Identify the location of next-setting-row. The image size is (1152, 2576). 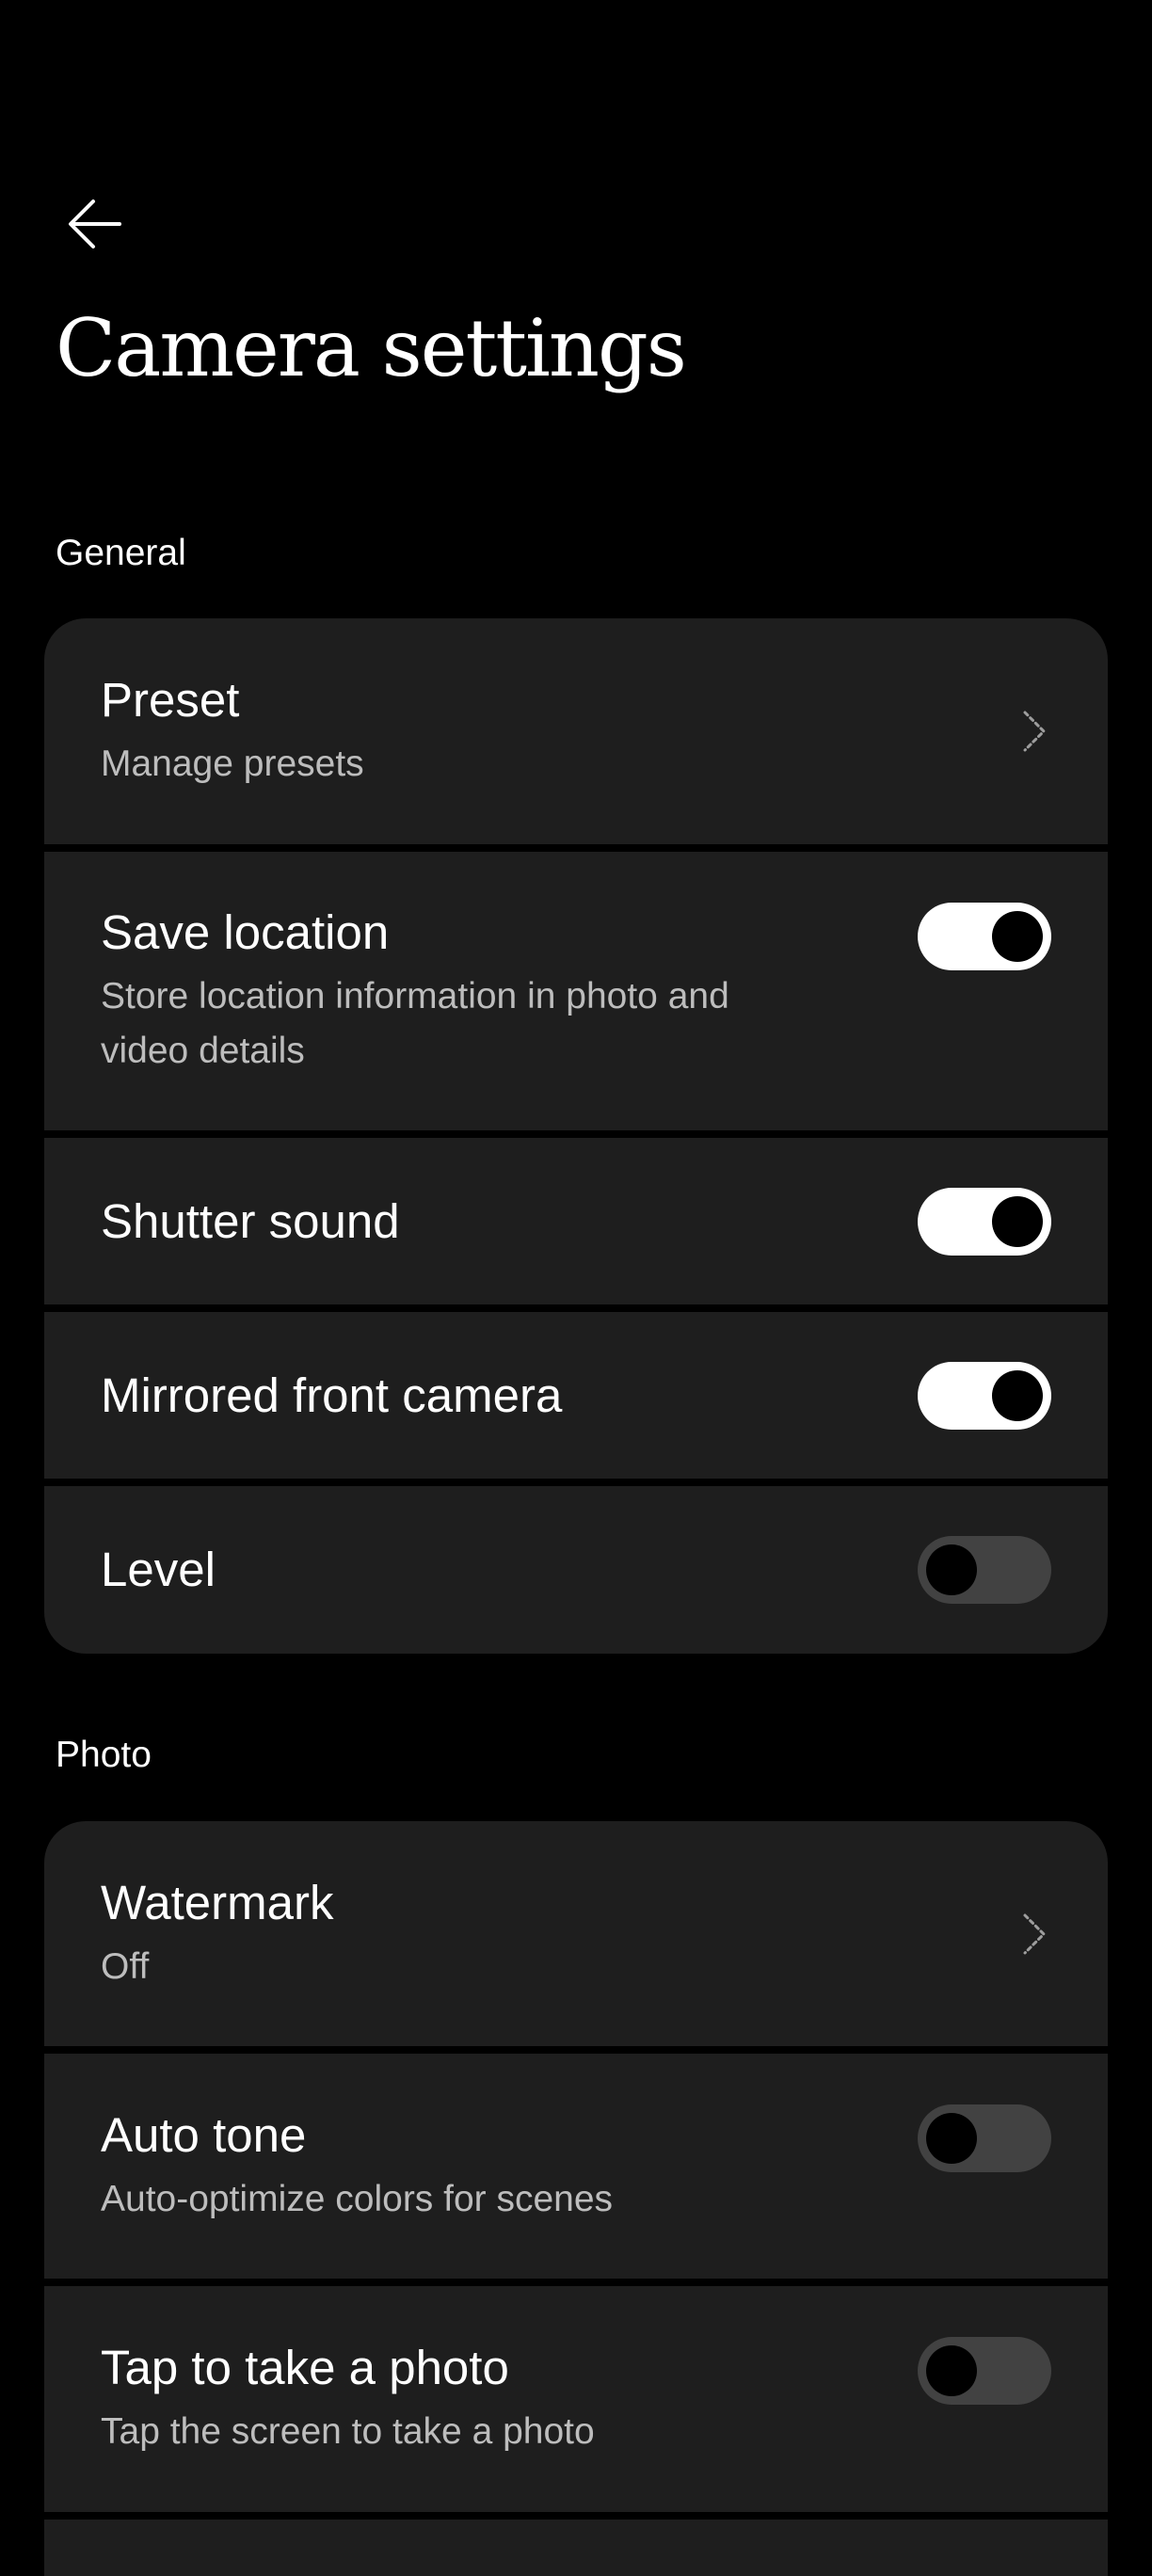
(576, 2548).